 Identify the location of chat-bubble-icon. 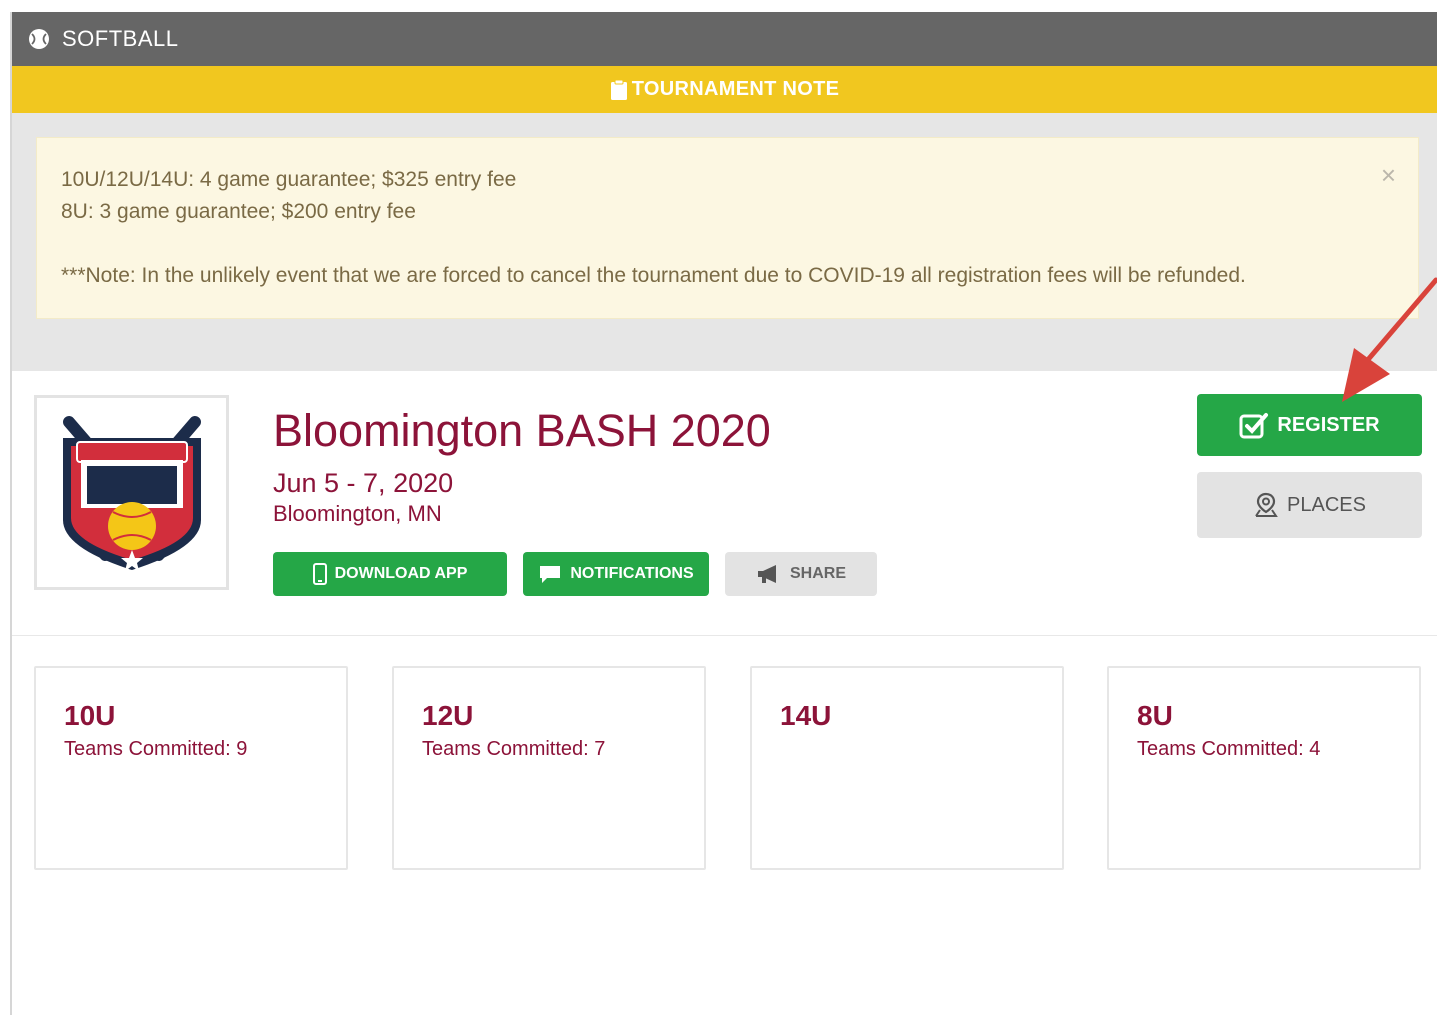
(550, 574).